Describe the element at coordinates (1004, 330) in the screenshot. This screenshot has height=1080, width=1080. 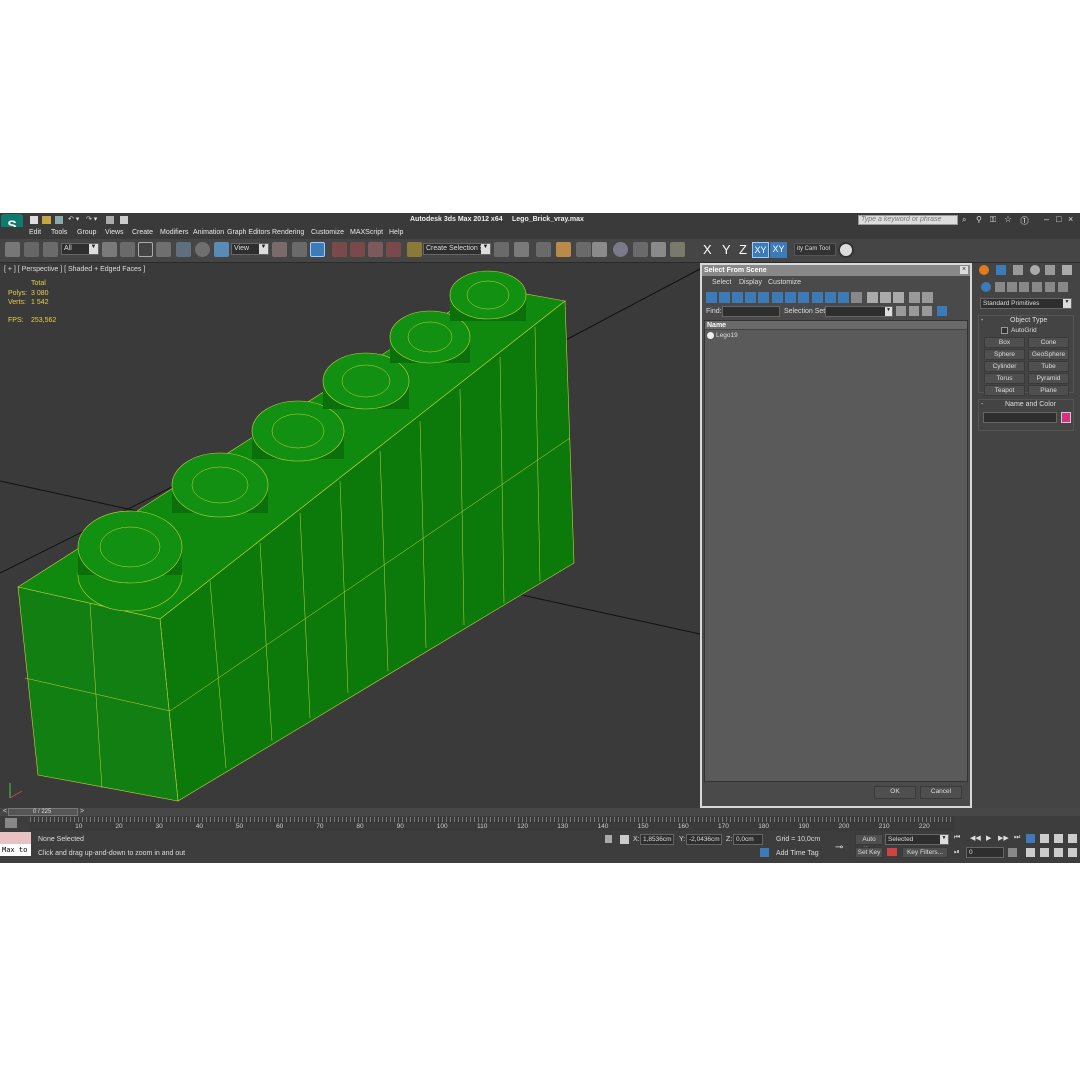
I see `autogrid-checkbox` at that location.